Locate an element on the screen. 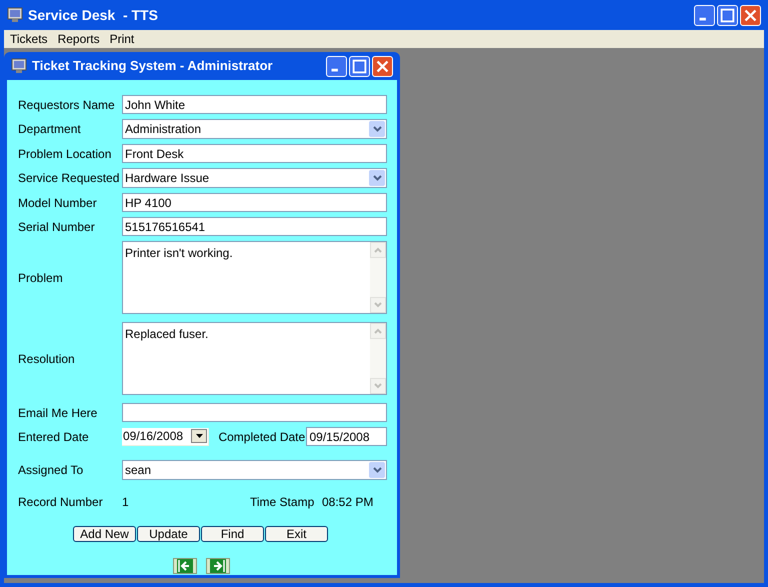  record-number: 1 is located at coordinates (126, 502).